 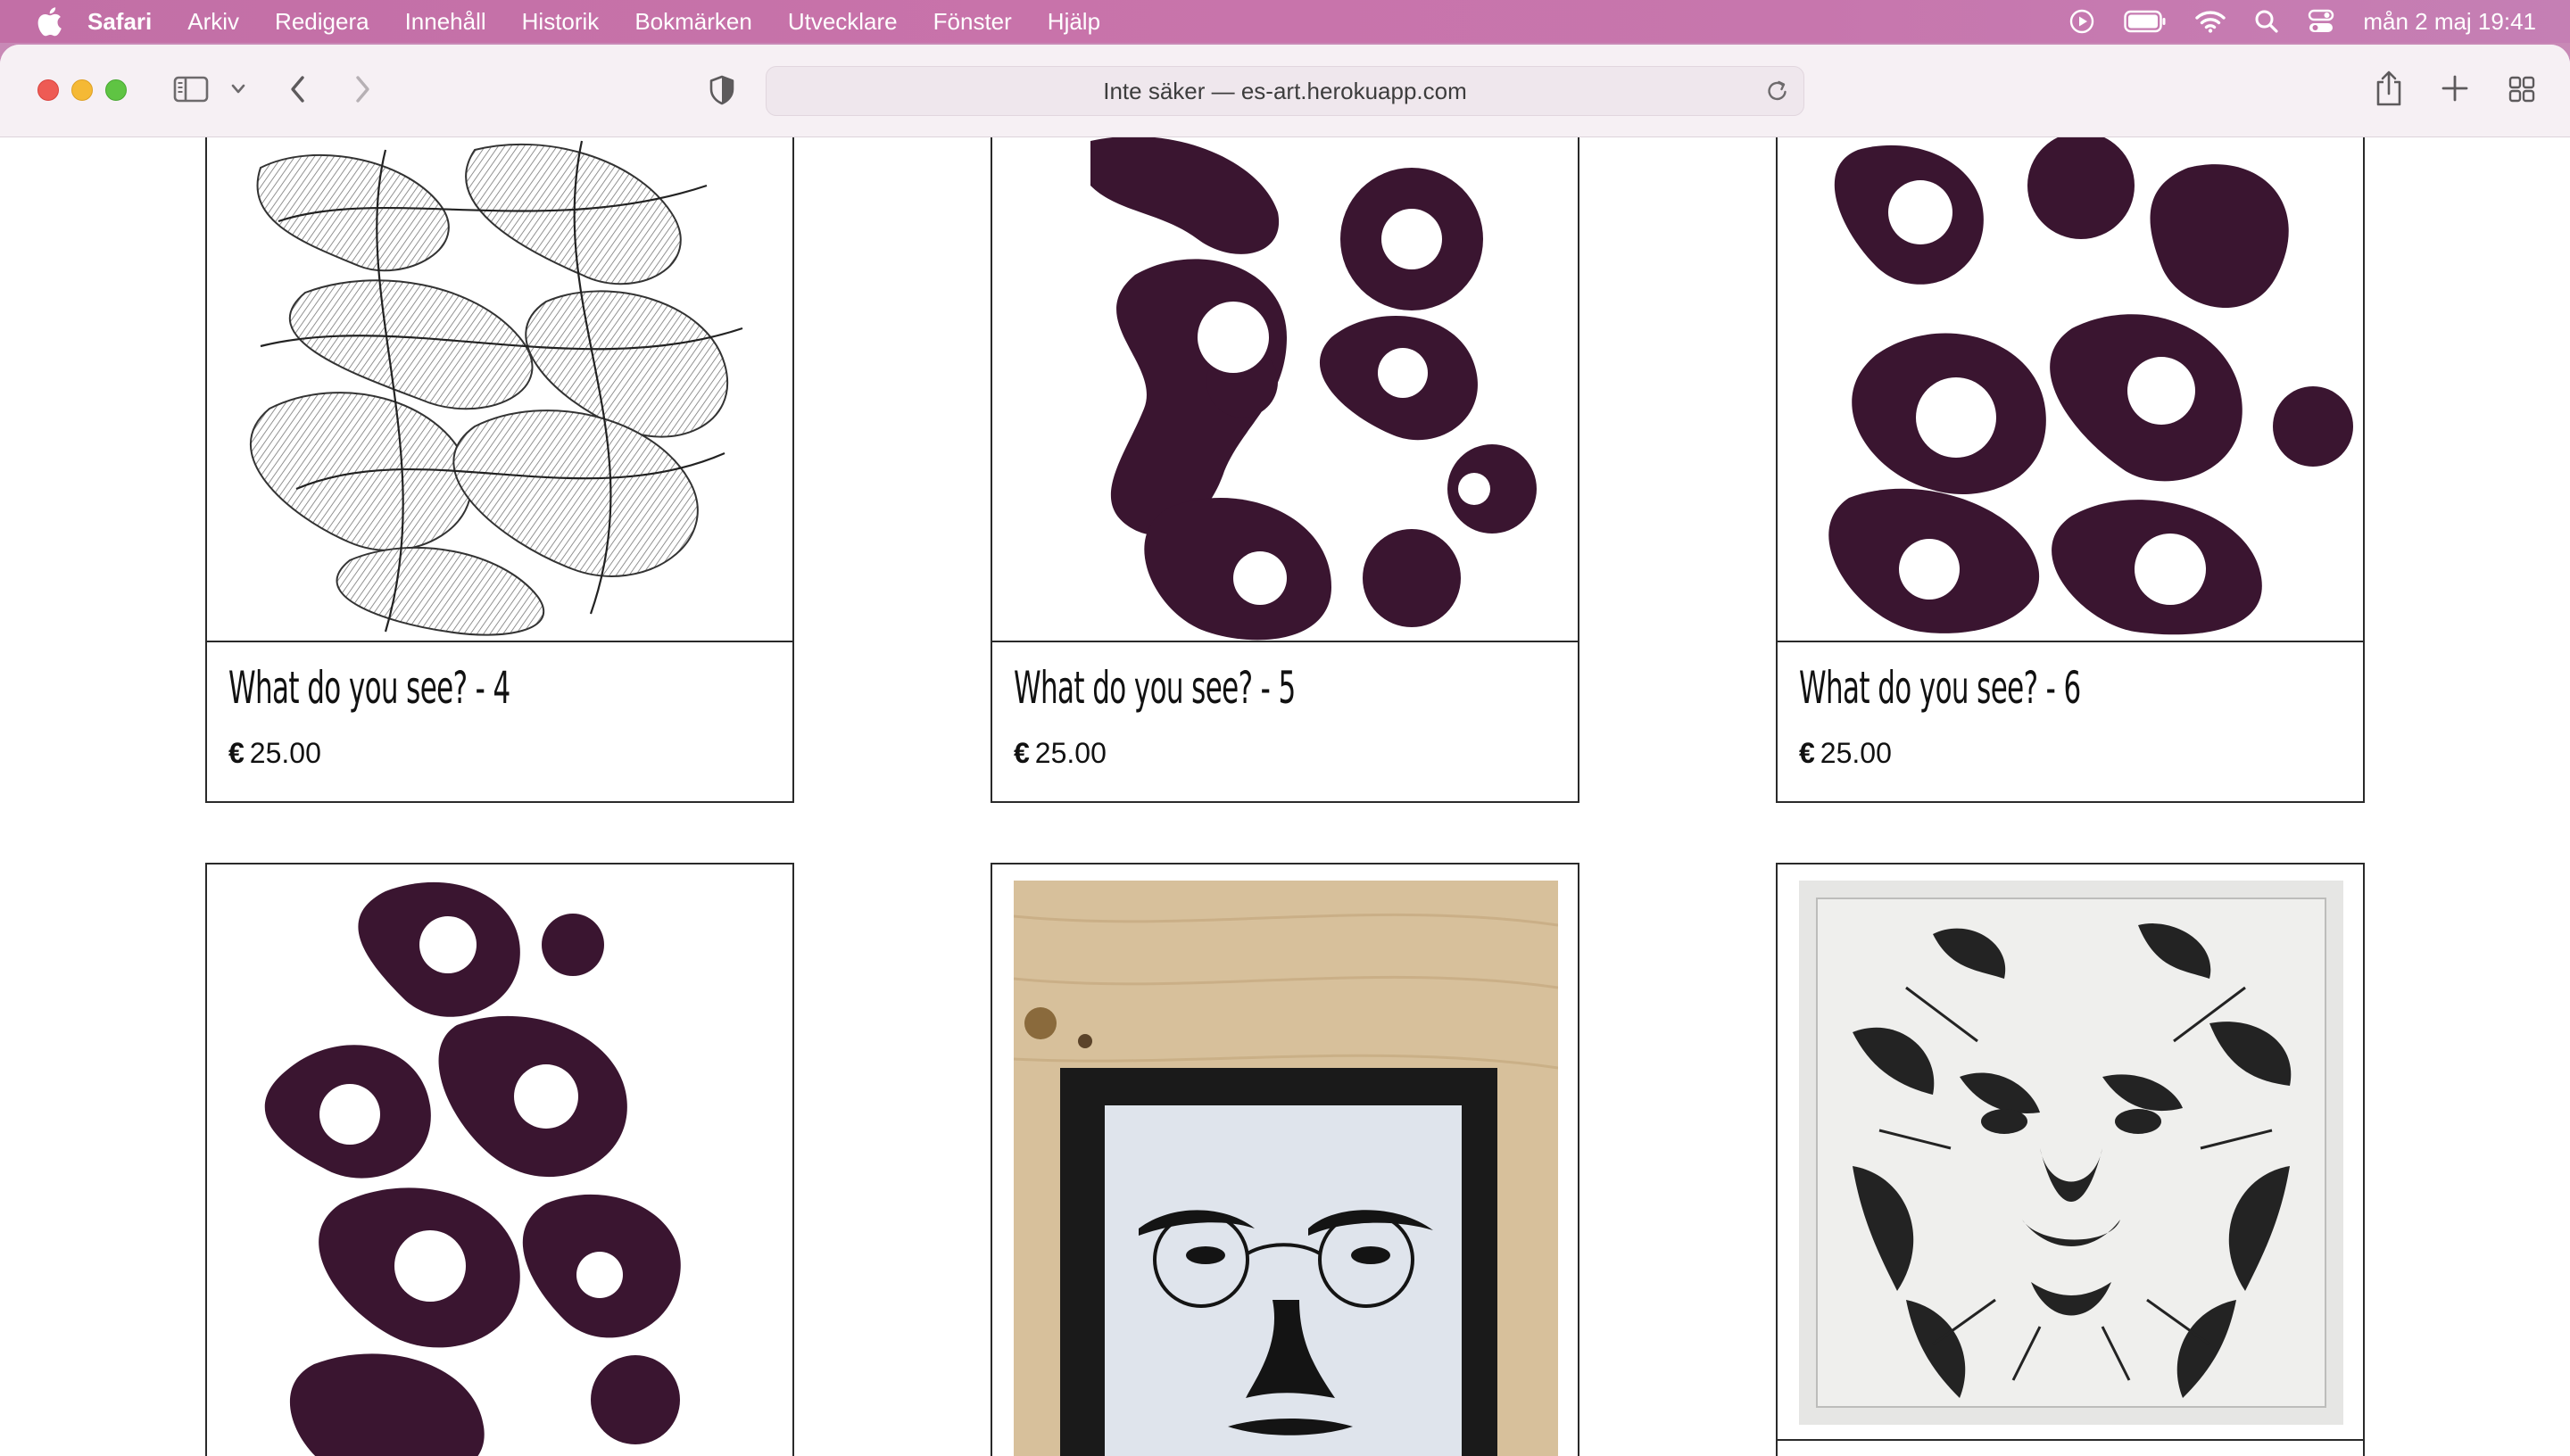 What do you see at coordinates (722, 90) in the screenshot?
I see `privacy-shield-icon` at bounding box center [722, 90].